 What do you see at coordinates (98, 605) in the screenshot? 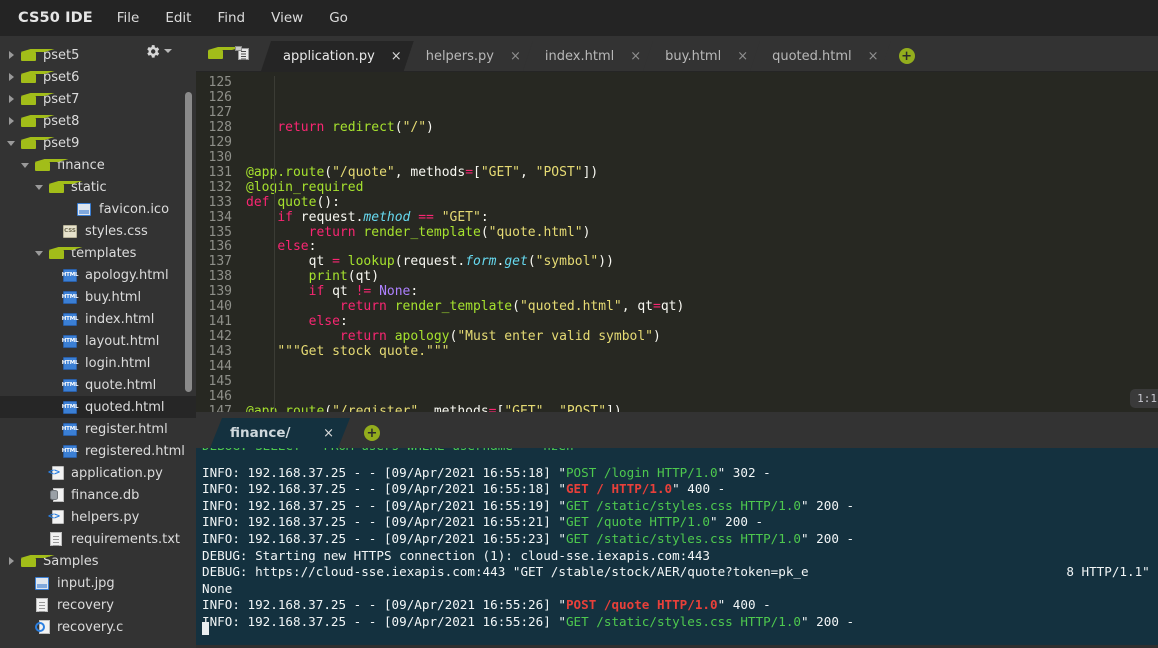
I see `tree-item-recovery: recovery` at bounding box center [98, 605].